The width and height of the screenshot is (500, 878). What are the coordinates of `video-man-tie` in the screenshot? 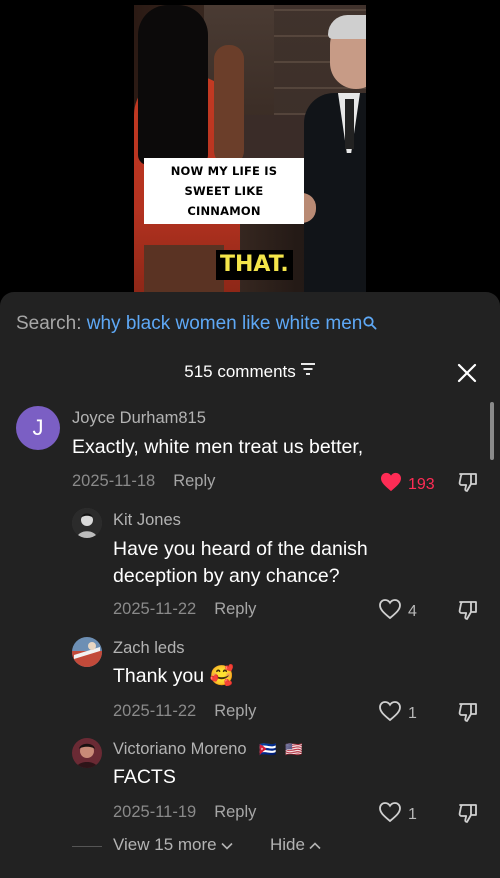 It's located at (349, 124).